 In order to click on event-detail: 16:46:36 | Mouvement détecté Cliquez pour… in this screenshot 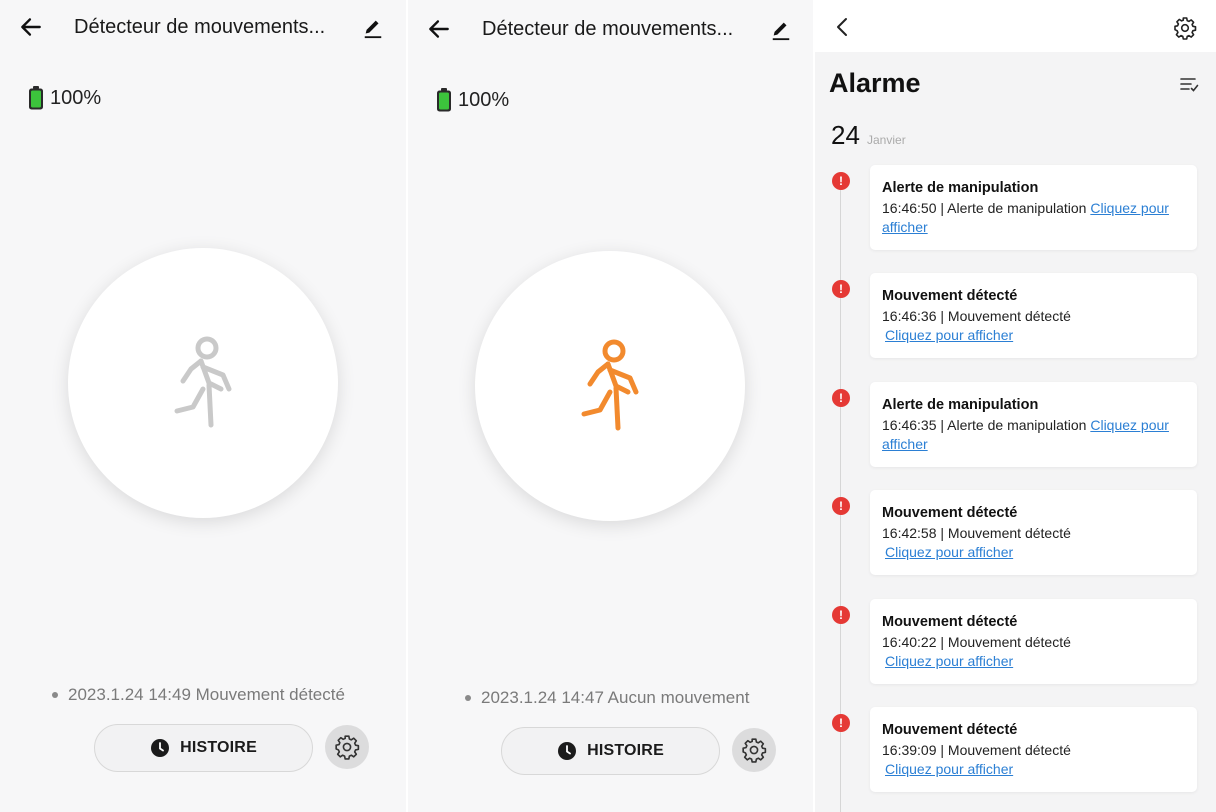, I will do `click(1033, 326)`.